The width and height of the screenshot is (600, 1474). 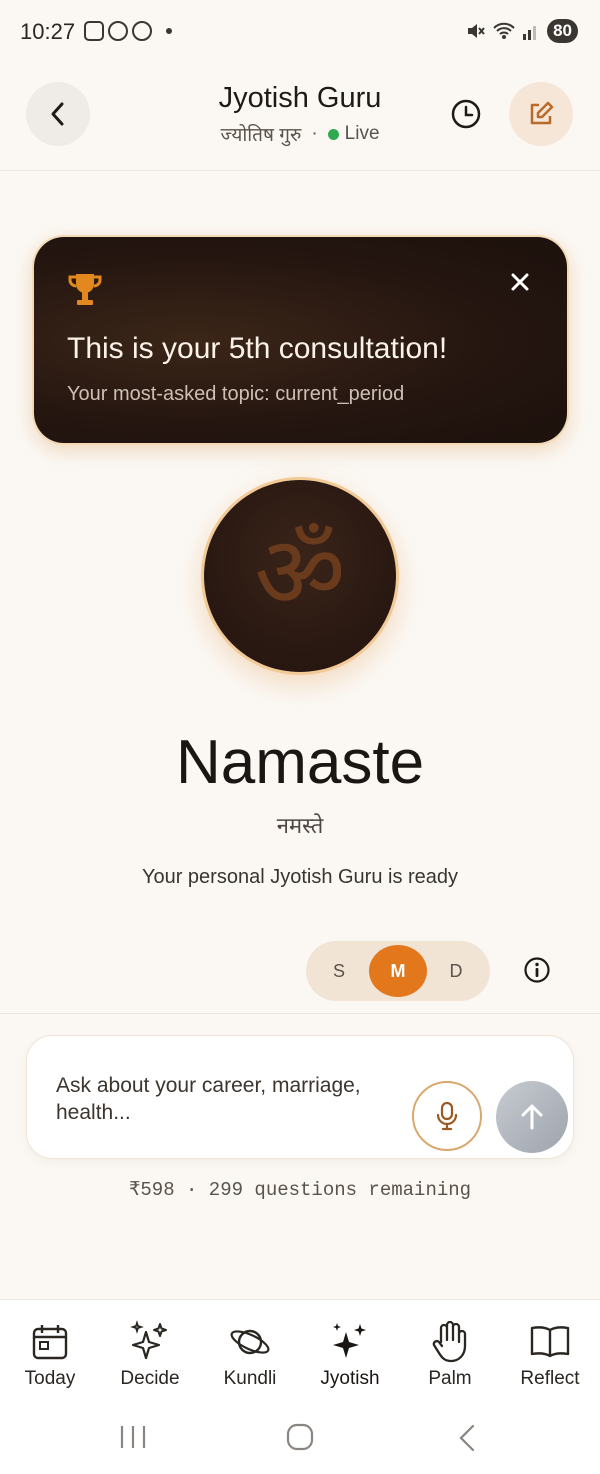 What do you see at coordinates (562, 31) in the screenshot?
I see `battery-indicator: 80` at bounding box center [562, 31].